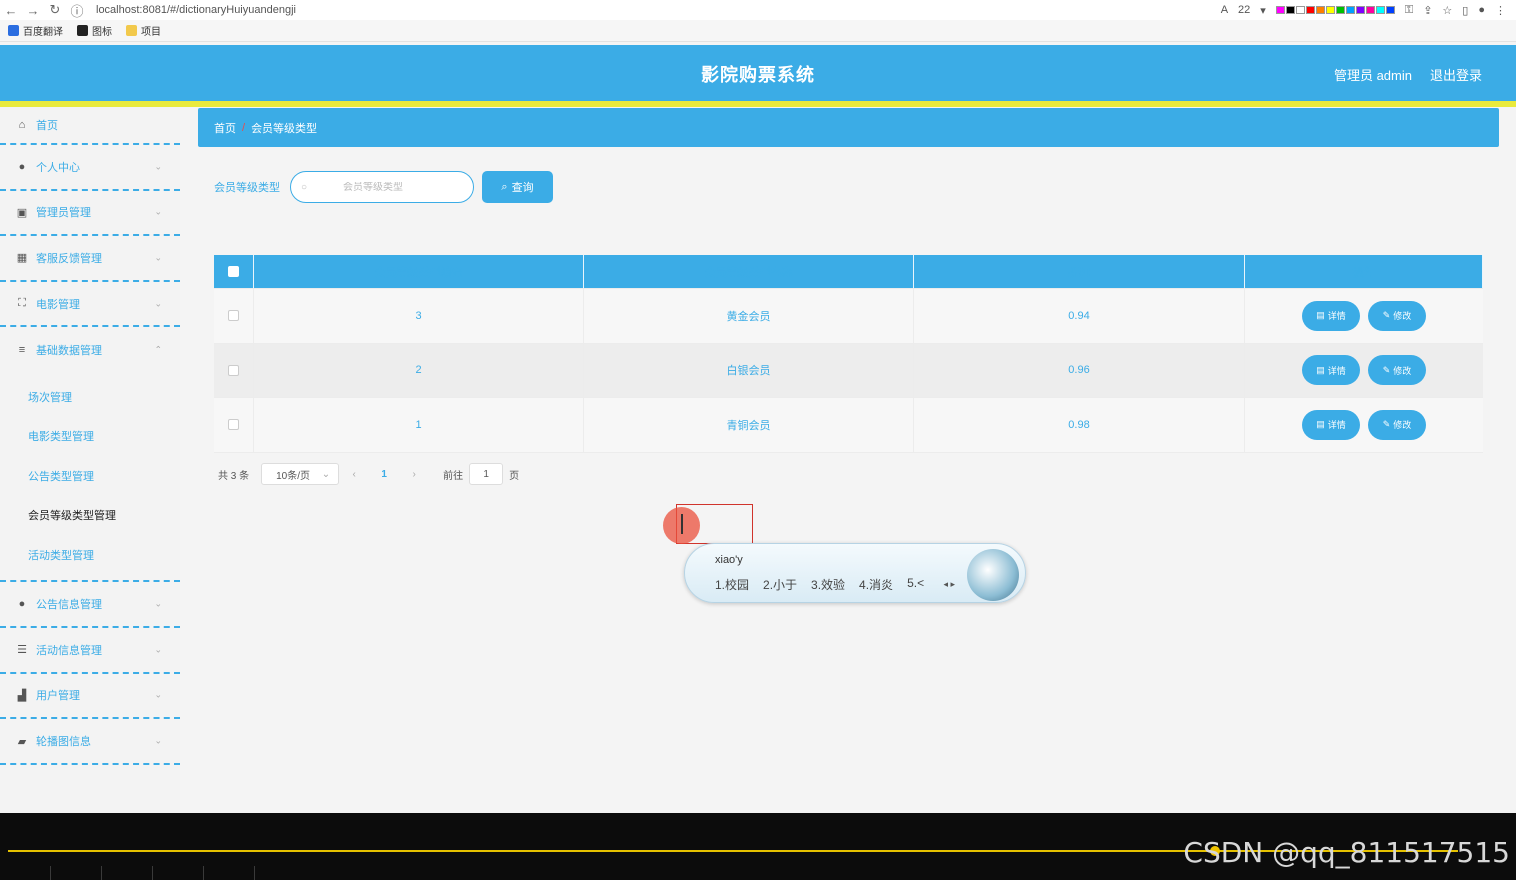  What do you see at coordinates (158, 349) in the screenshot?
I see `chevron-up-icon: ⌃` at bounding box center [158, 349].